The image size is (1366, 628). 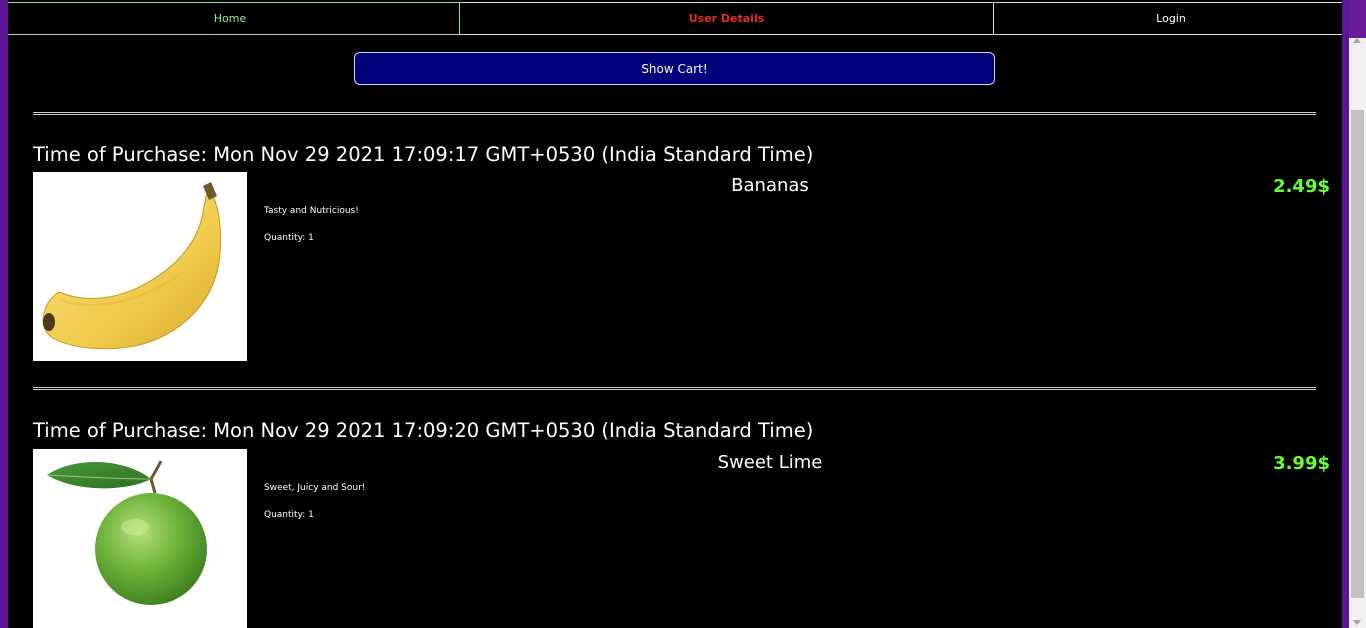 I want to click on nav-user-details-label: User Details, so click(x=726, y=18).